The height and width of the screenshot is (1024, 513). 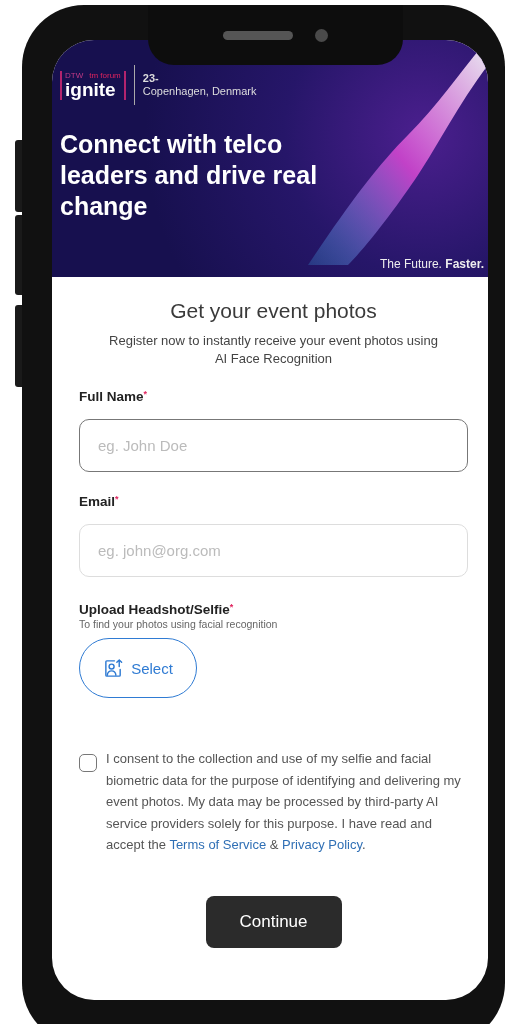 I want to click on field-label: Upload Headshot/Selfie*, so click(x=157, y=609).